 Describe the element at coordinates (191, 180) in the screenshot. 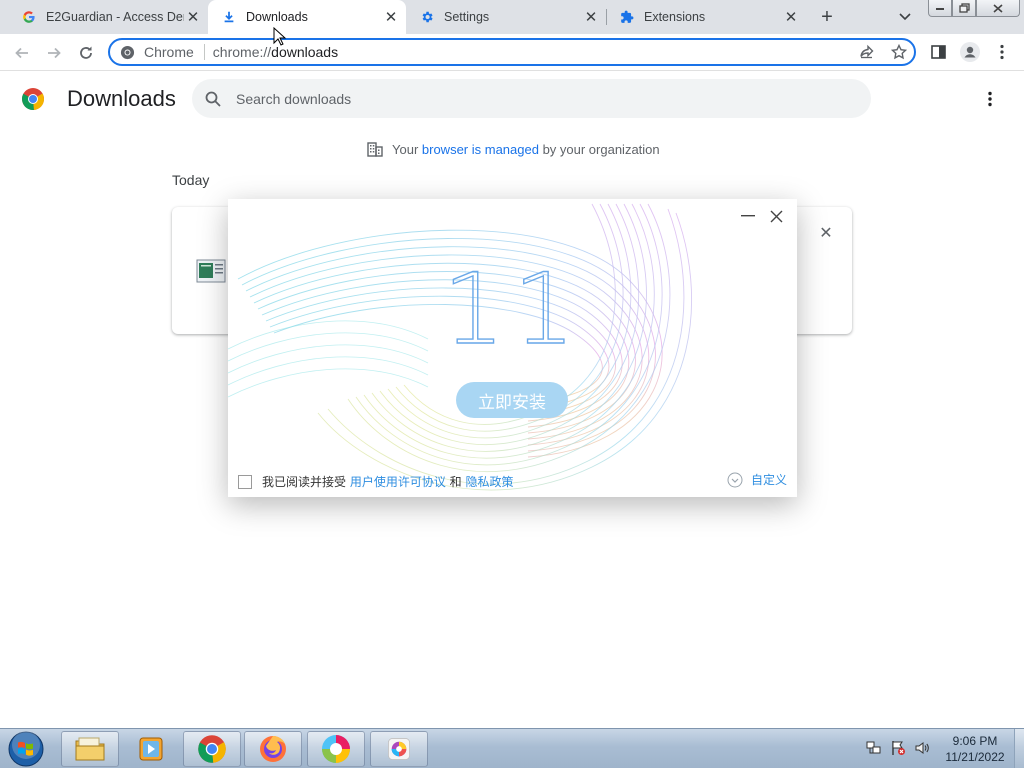

I see `date-section-header: Today` at that location.